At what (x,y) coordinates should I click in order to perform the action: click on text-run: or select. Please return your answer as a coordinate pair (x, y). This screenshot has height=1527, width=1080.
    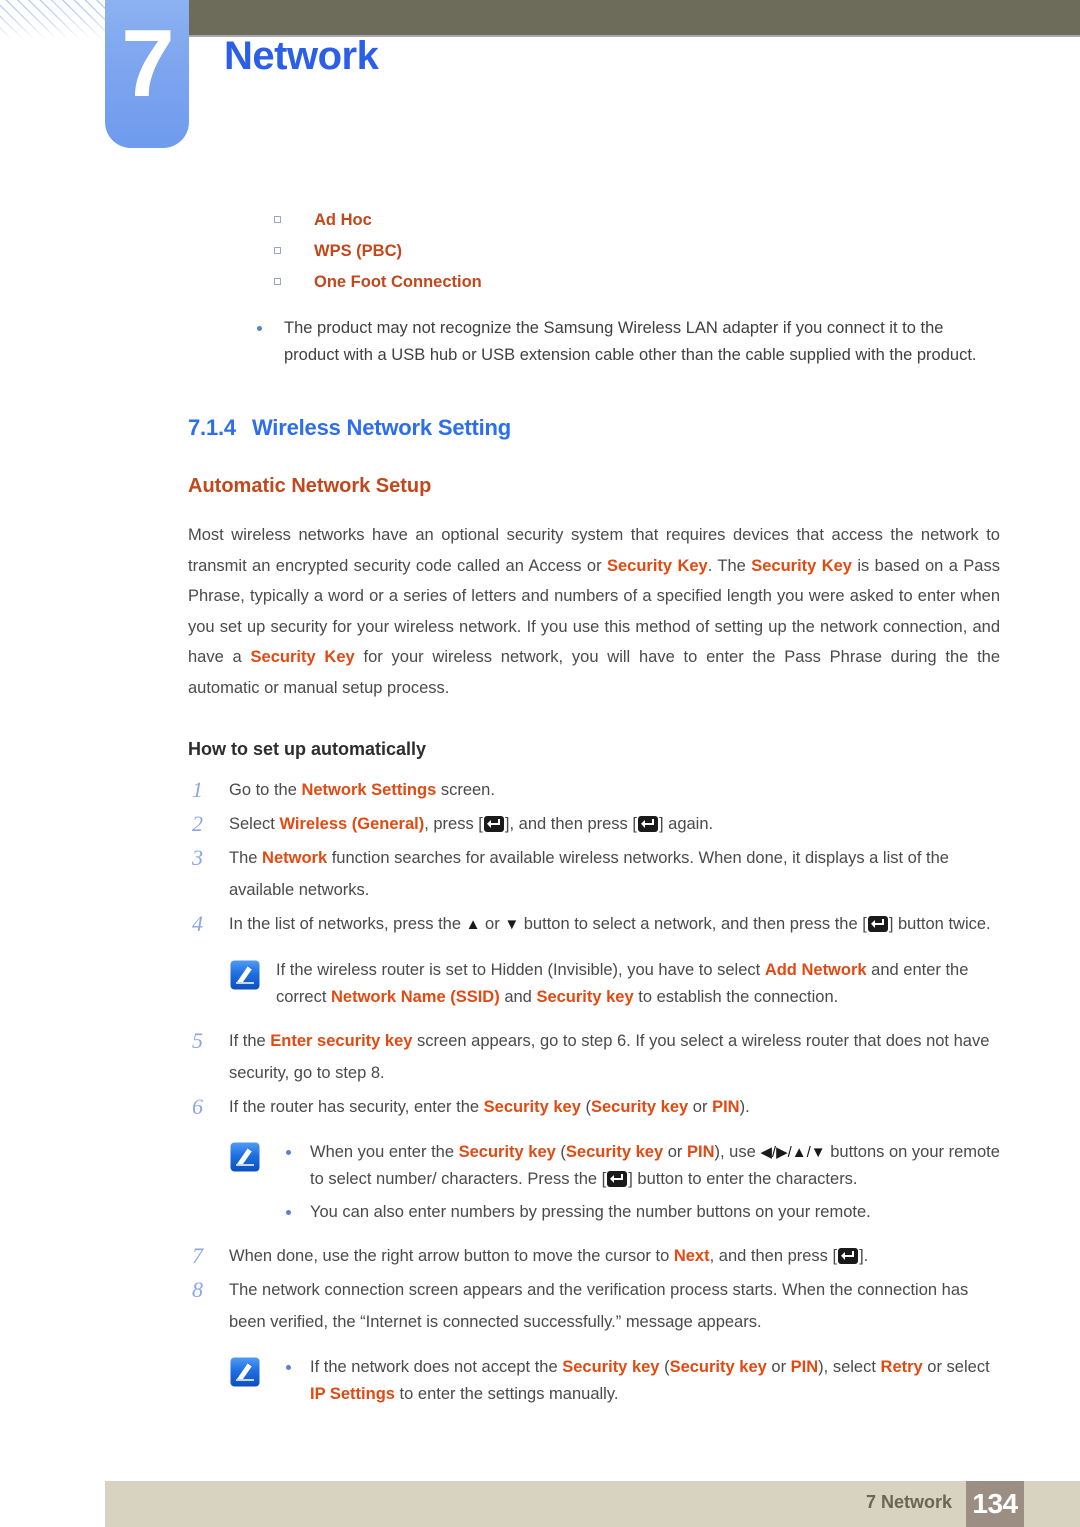
    Looking at the image, I should click on (956, 1367).